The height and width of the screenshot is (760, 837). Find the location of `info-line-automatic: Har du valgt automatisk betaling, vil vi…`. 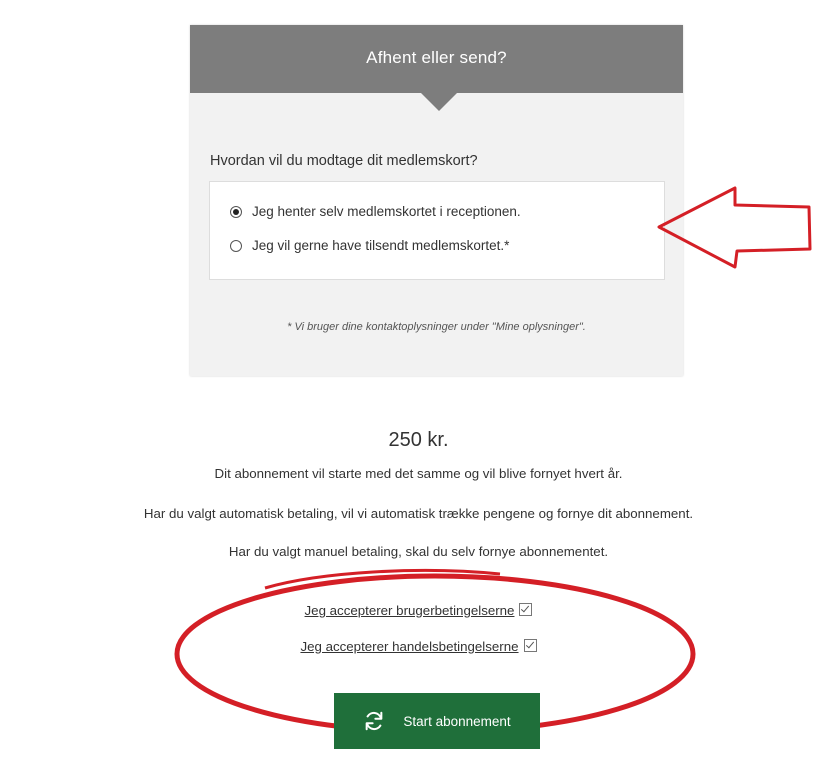

info-line-automatic: Har du valgt automatisk betaling, vil vi… is located at coordinates (418, 513).